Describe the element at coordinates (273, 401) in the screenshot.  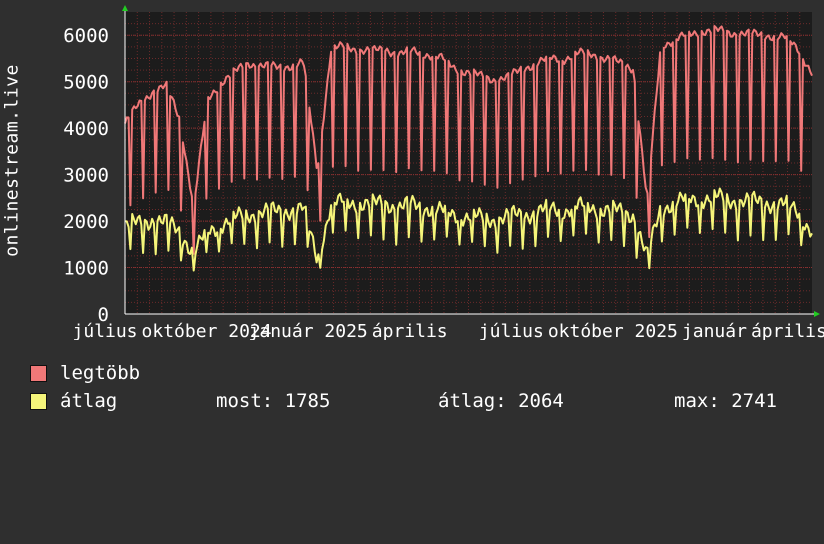
I see `stat-now: most: 1785` at that location.